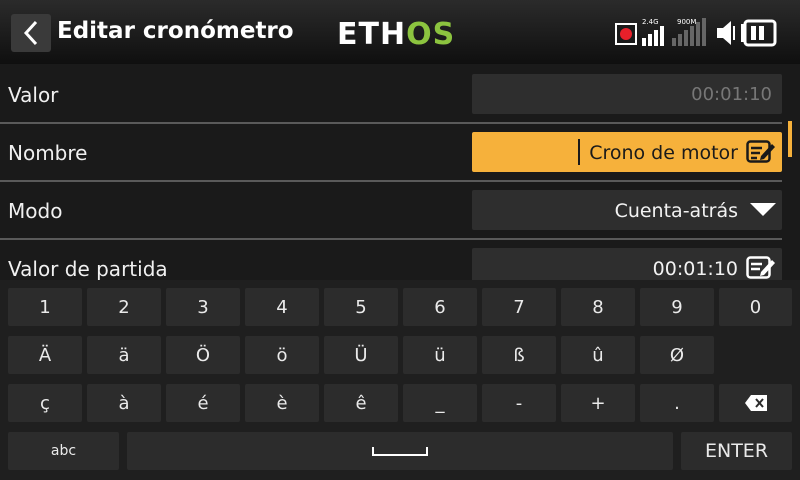 This screenshot has width=800, height=480. Describe the element at coordinates (653, 32) in the screenshot. I see `signal-2g4-icon: 2.4G` at that location.